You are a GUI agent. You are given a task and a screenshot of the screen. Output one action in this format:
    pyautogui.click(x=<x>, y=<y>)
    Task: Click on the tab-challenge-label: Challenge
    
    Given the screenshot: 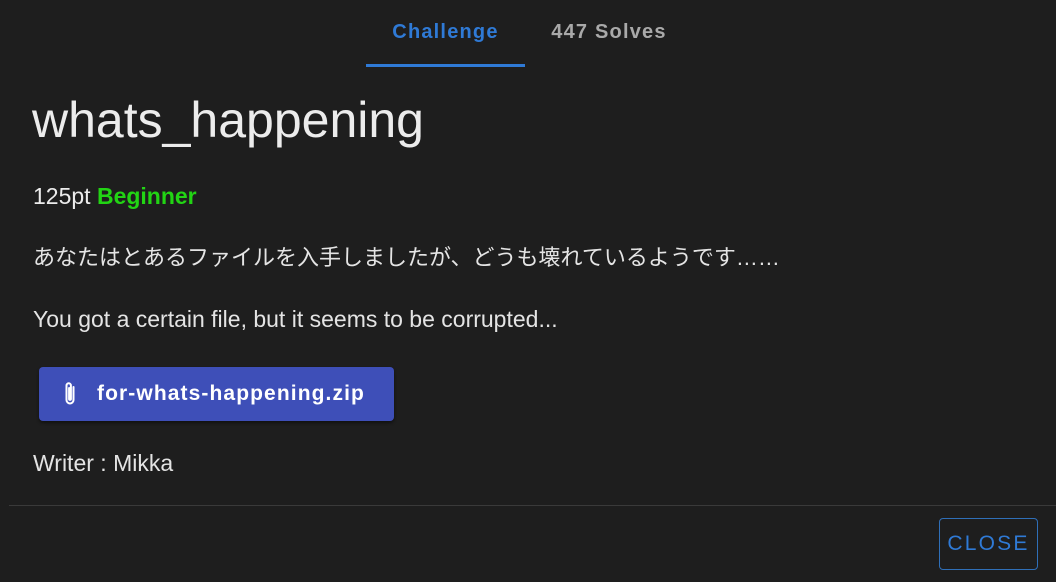 What is the action you would take?
    pyautogui.click(x=445, y=31)
    